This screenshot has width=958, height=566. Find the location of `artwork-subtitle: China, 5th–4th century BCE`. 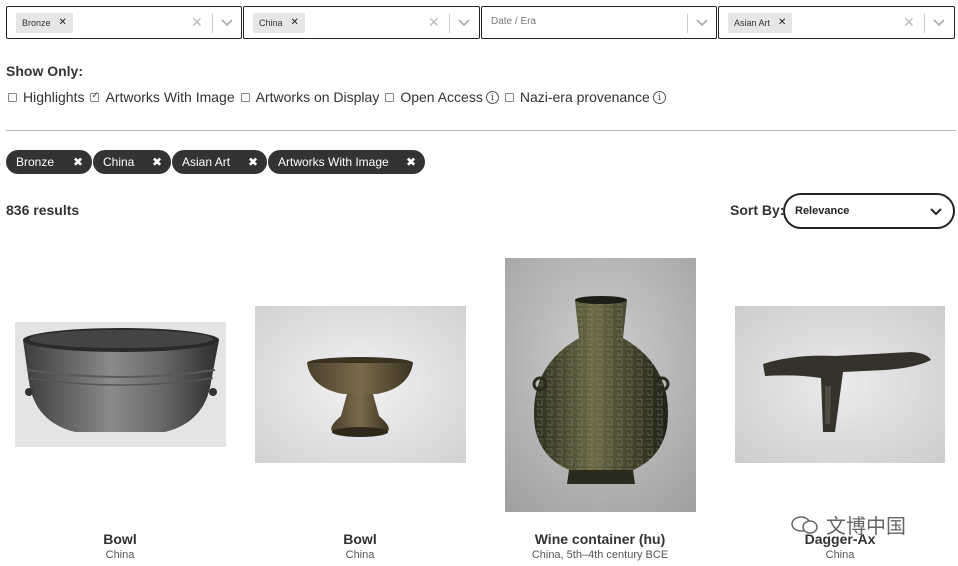

artwork-subtitle: China, 5th–4th century BCE is located at coordinates (600, 555).